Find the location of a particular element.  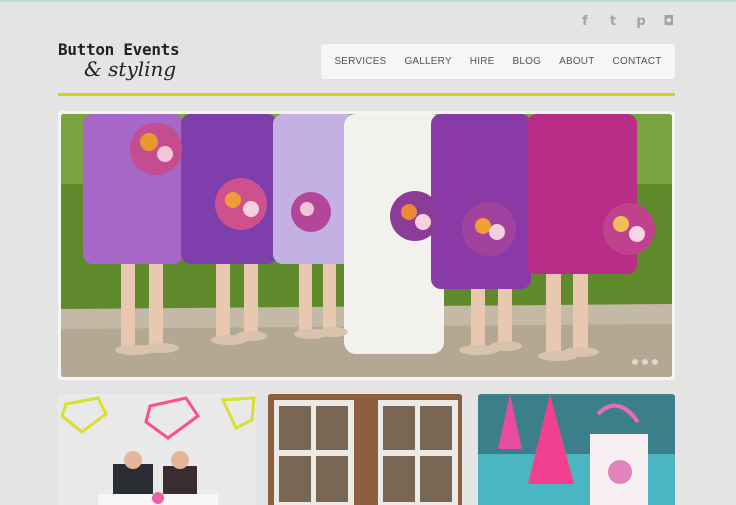

nav-gallery: GALLERY is located at coordinates (427, 61).